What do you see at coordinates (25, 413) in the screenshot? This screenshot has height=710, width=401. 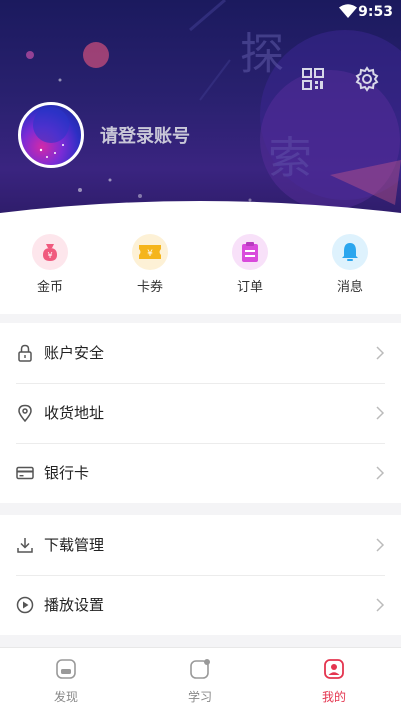 I see `location-pin-icon` at bounding box center [25, 413].